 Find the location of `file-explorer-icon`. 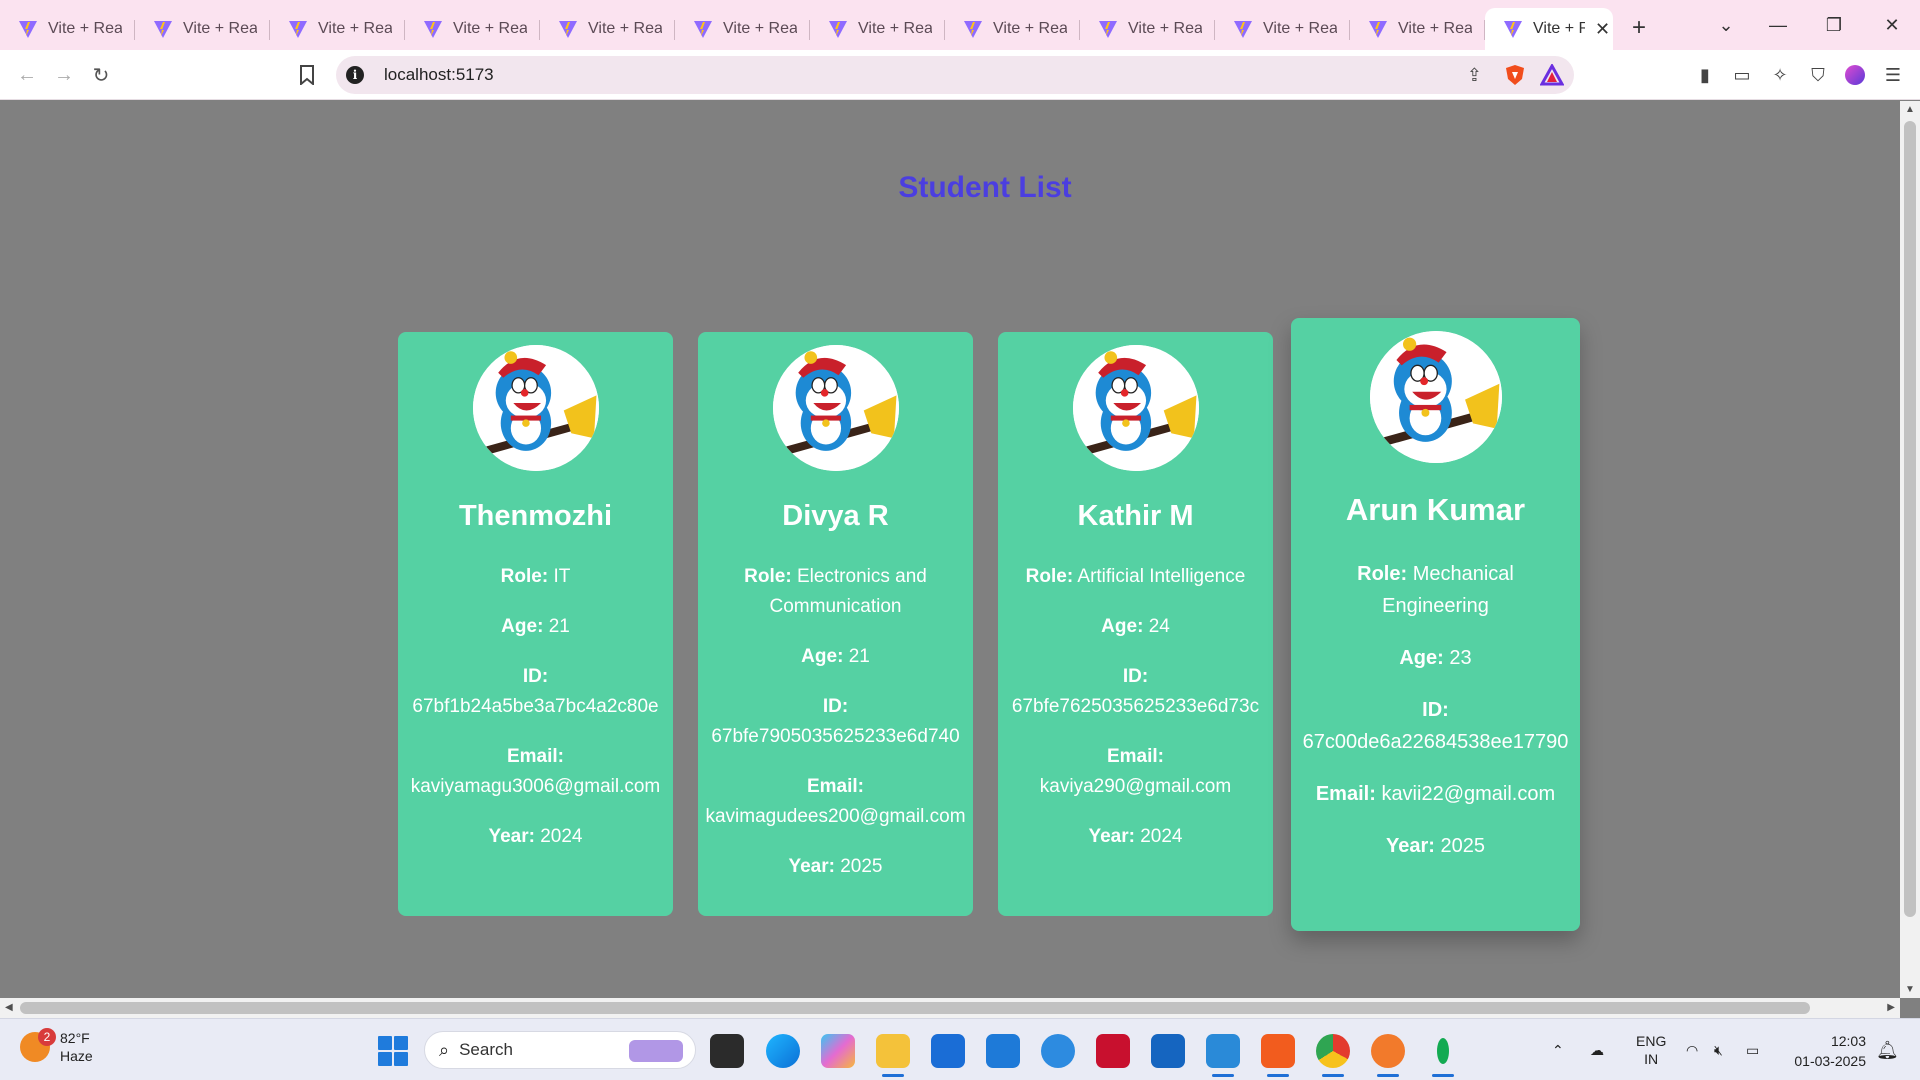

file-explorer-icon is located at coordinates (893, 1055).